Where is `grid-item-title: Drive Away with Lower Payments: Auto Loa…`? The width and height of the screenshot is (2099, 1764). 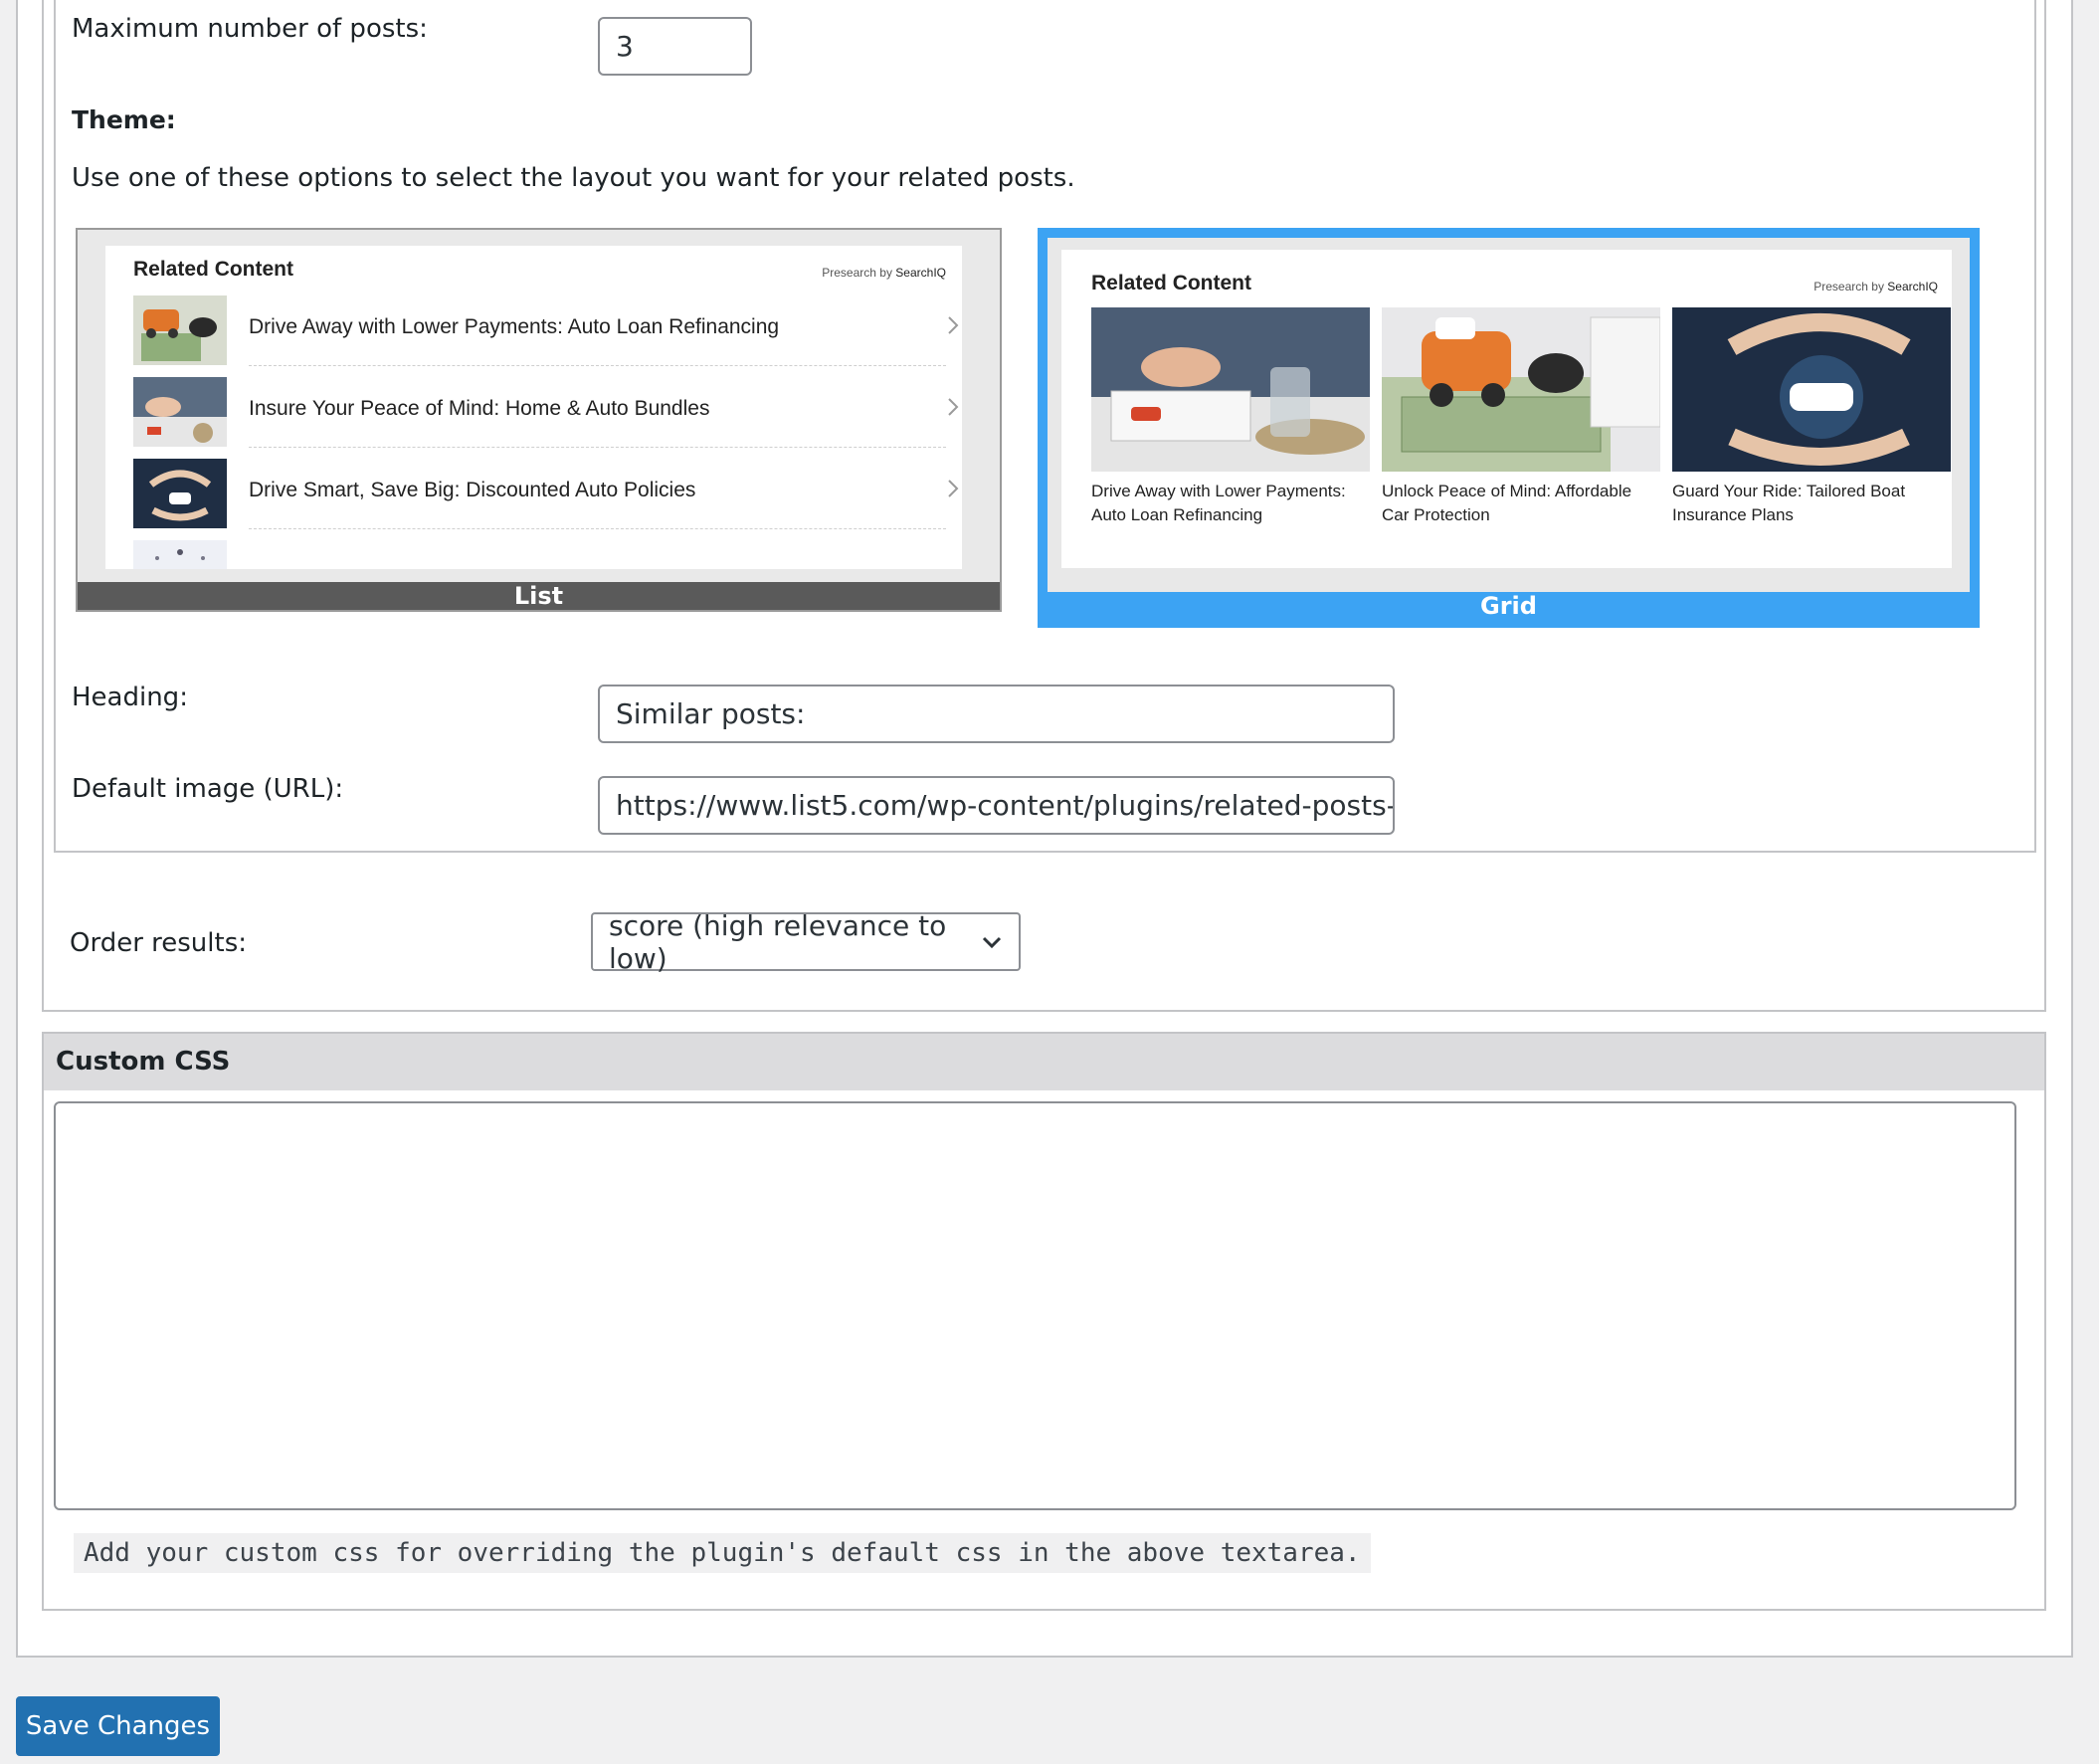 grid-item-title: Drive Away with Lower Payments: Auto Loa… is located at coordinates (1218, 503).